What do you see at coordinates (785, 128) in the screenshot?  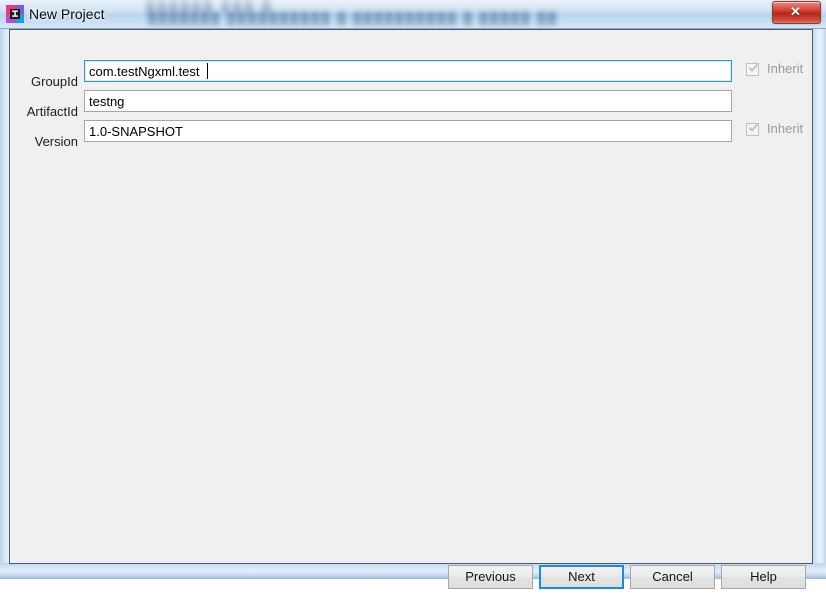 I see `version-inherit-label: Inherit` at bounding box center [785, 128].